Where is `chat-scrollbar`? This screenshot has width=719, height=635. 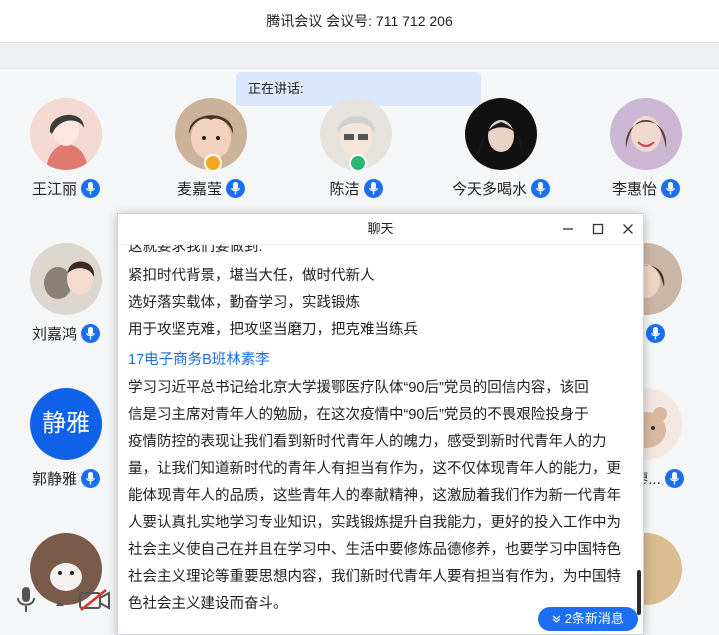
chat-scrollbar is located at coordinates (639, 592).